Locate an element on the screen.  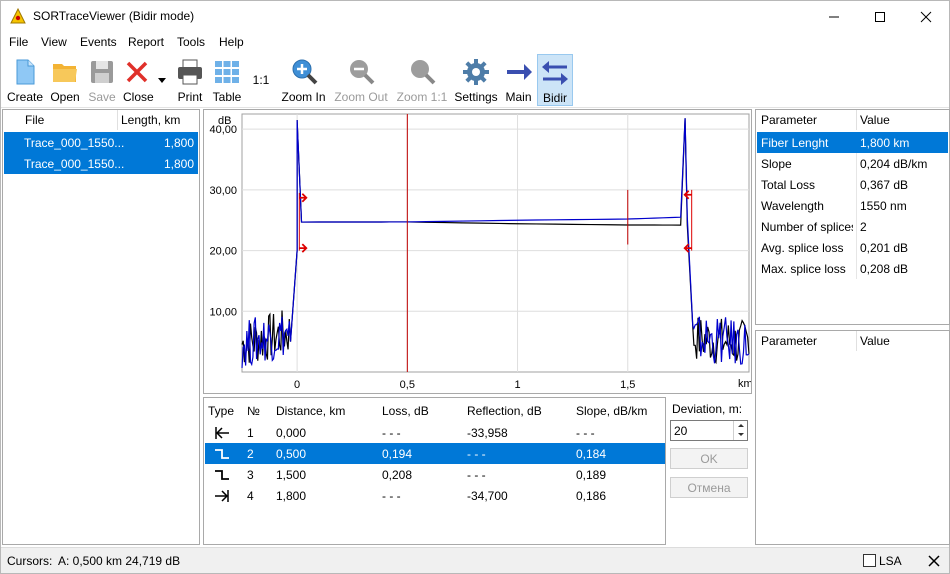
print-label: Print is located at coordinates (190, 97).